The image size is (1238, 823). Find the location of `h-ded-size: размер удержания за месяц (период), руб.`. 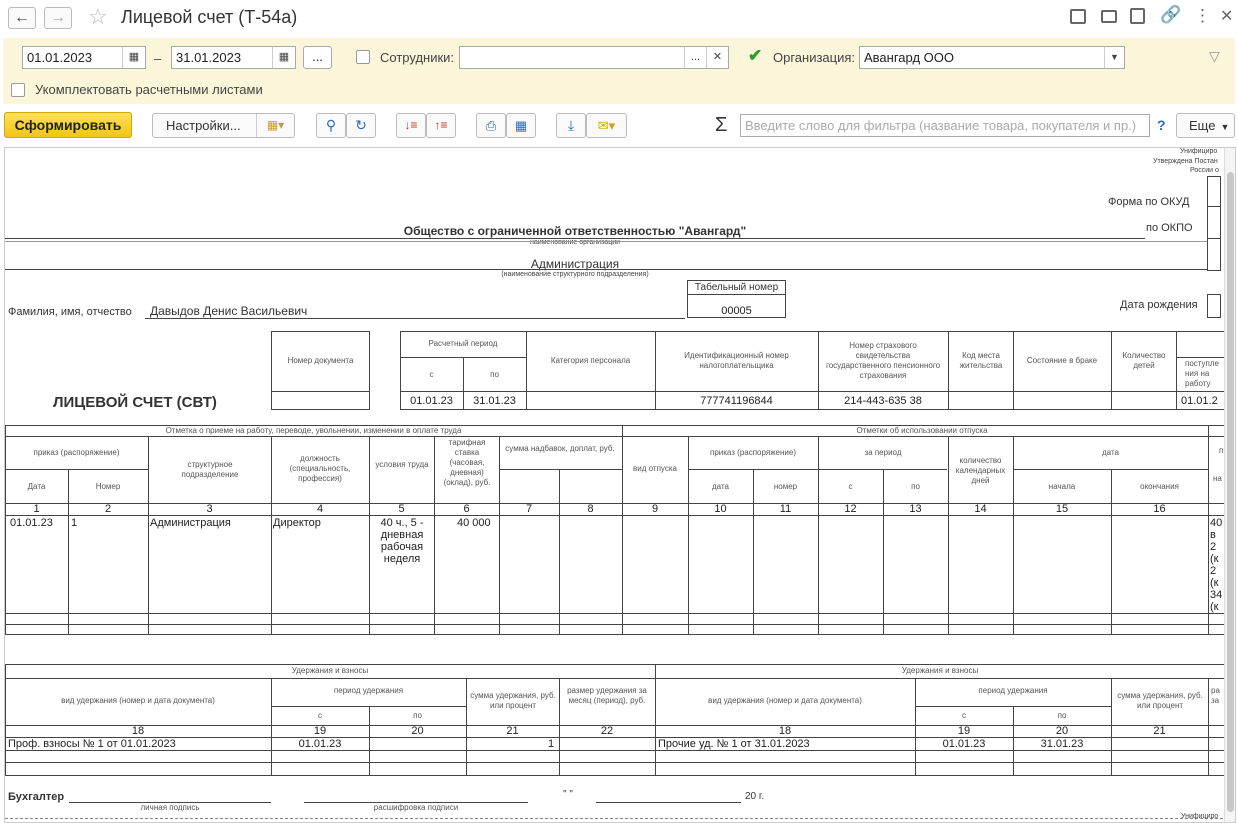

h-ded-size: размер удержания за месяц (период), руб. is located at coordinates (607, 695).